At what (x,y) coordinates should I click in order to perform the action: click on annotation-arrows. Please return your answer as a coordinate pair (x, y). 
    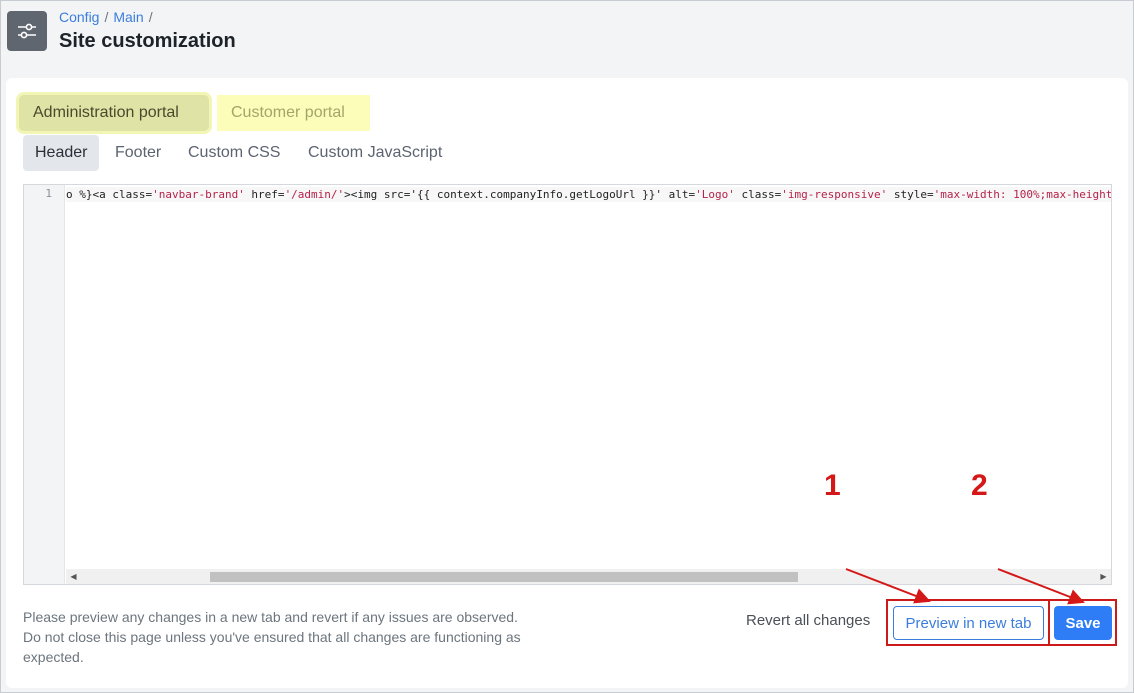
    Looking at the image, I should click on (965, 586).